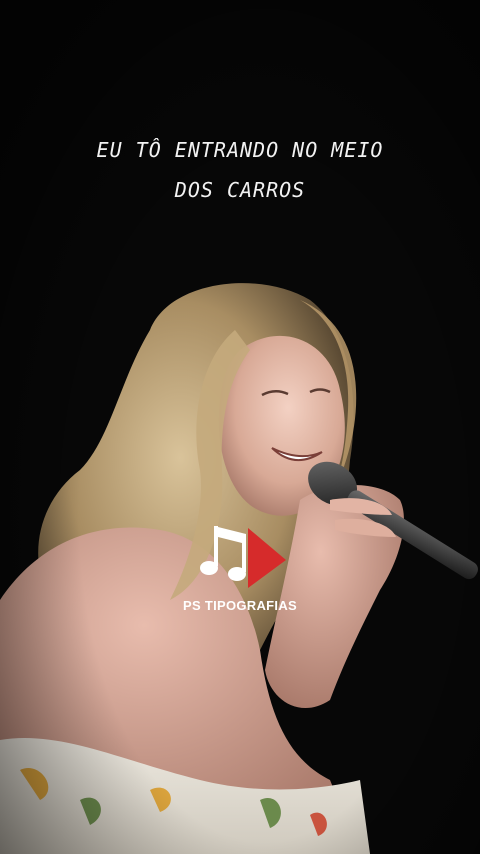 The width and height of the screenshot is (480, 854). Describe the element at coordinates (240, 190) in the screenshot. I see `lyric-line-2: DOS CARROS` at that location.